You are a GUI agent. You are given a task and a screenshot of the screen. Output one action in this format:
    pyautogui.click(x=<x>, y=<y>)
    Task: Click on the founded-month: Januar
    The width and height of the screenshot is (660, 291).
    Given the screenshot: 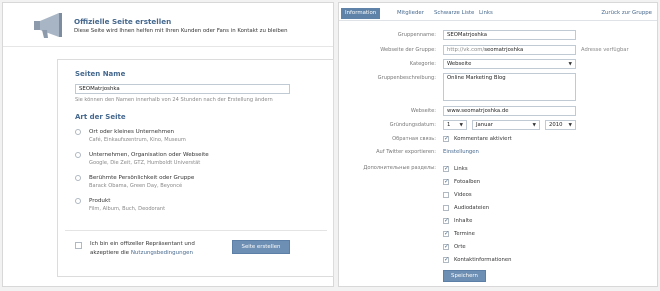 What is the action you would take?
    pyautogui.click(x=484, y=125)
    